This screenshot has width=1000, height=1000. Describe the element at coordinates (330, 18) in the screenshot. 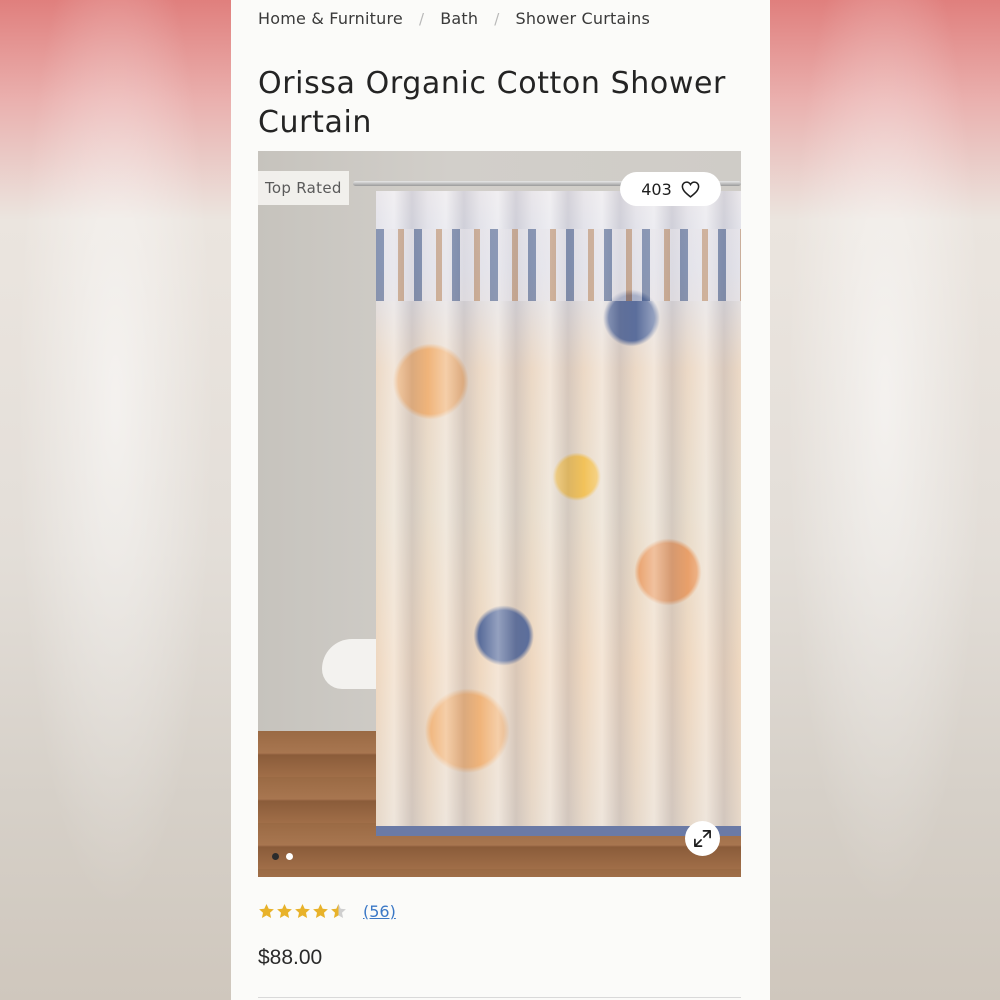

I see `breadcrumb-home-furniture: Home & Furniture` at that location.